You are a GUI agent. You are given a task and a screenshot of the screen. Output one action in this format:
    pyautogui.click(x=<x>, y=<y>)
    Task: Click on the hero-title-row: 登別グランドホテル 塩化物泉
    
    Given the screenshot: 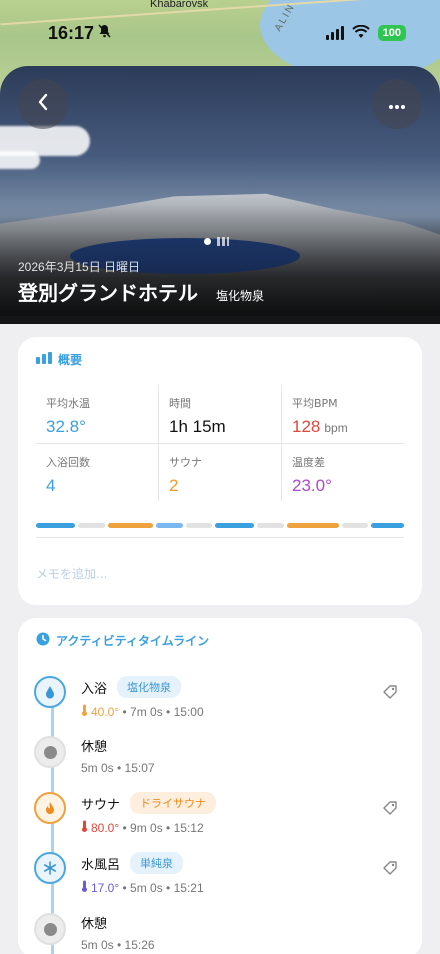 What is the action you would take?
    pyautogui.click(x=141, y=291)
    